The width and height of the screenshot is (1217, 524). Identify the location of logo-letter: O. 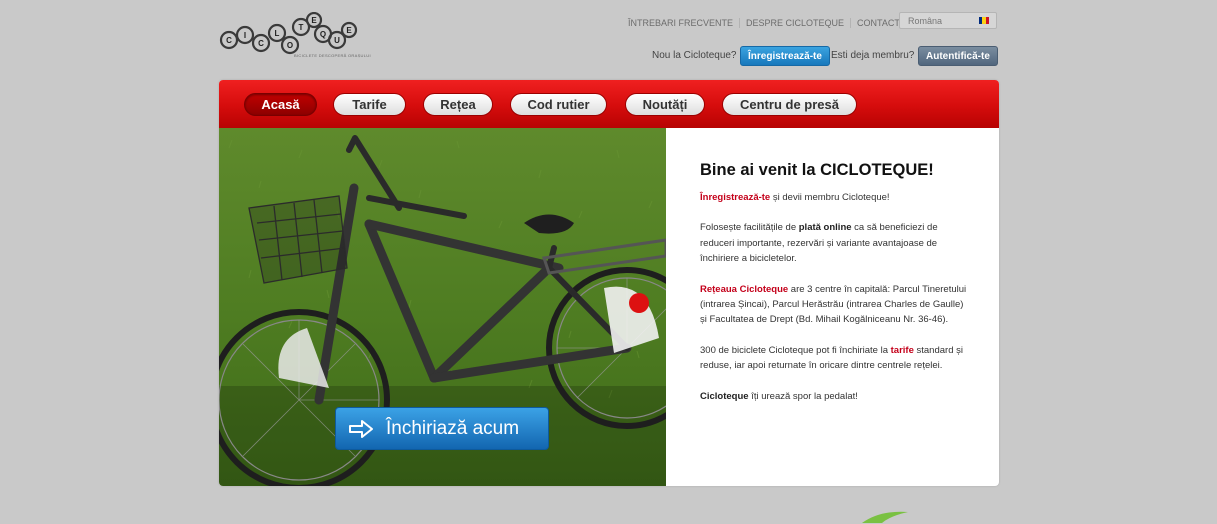
(290, 45).